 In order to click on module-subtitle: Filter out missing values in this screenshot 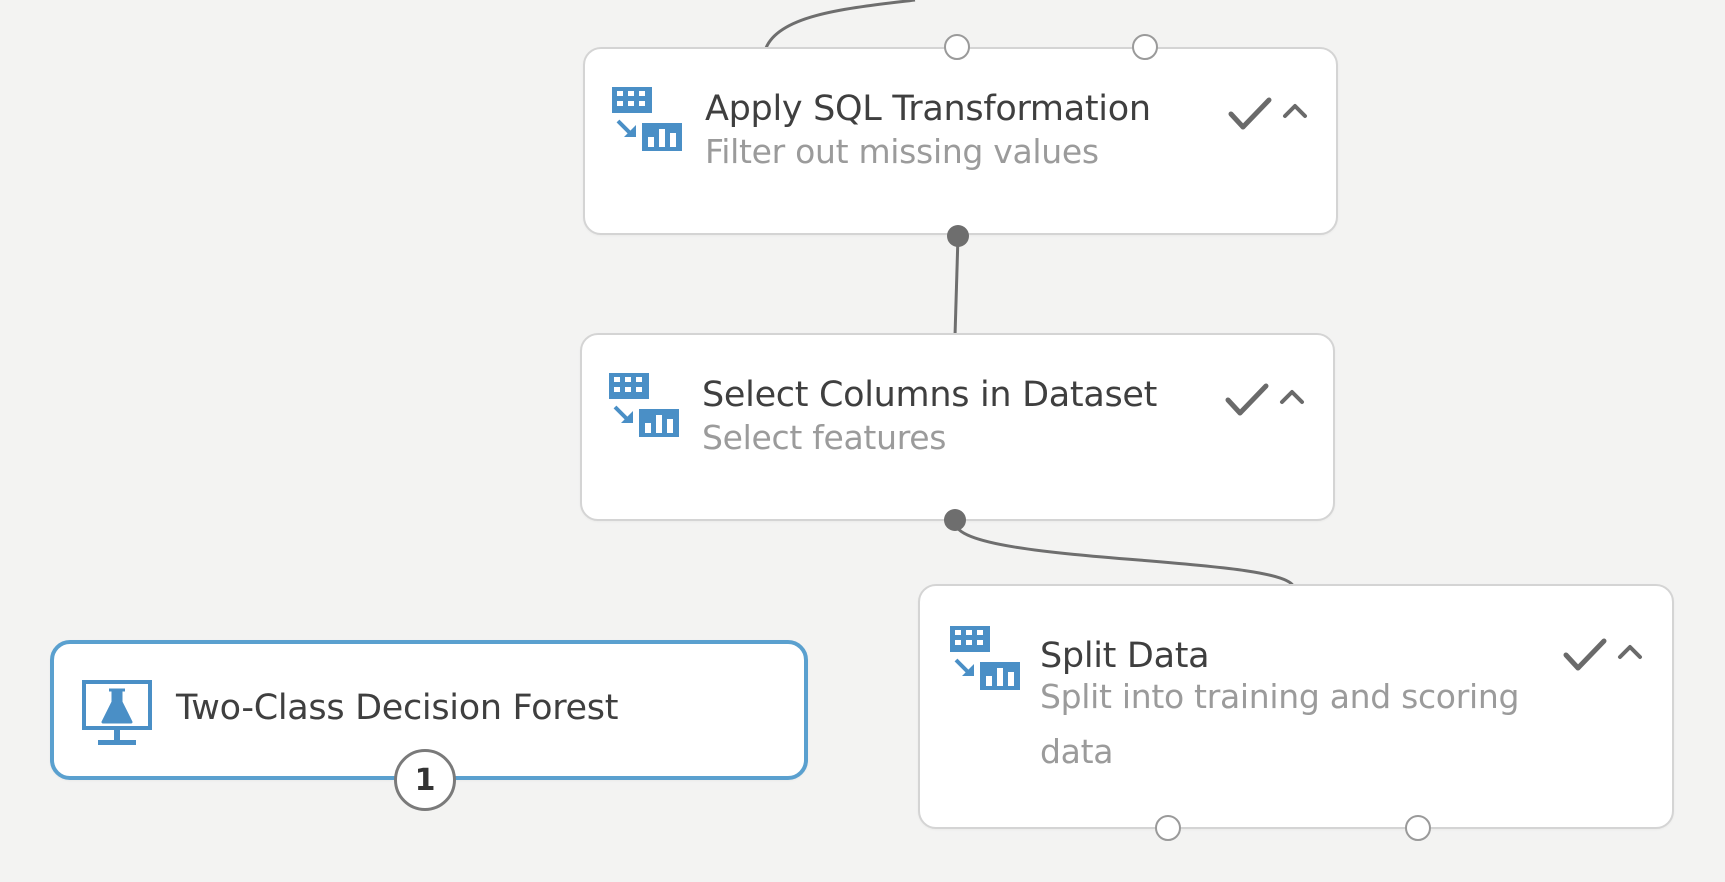, I will do `click(902, 151)`.